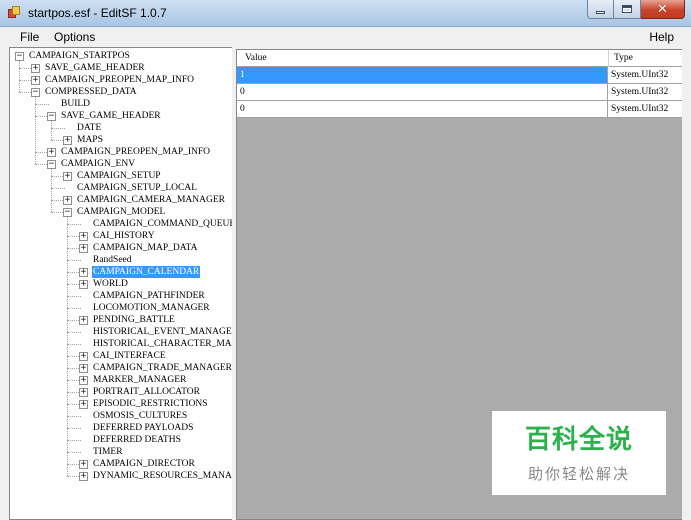  I want to click on minimize-icon, so click(600, 12).